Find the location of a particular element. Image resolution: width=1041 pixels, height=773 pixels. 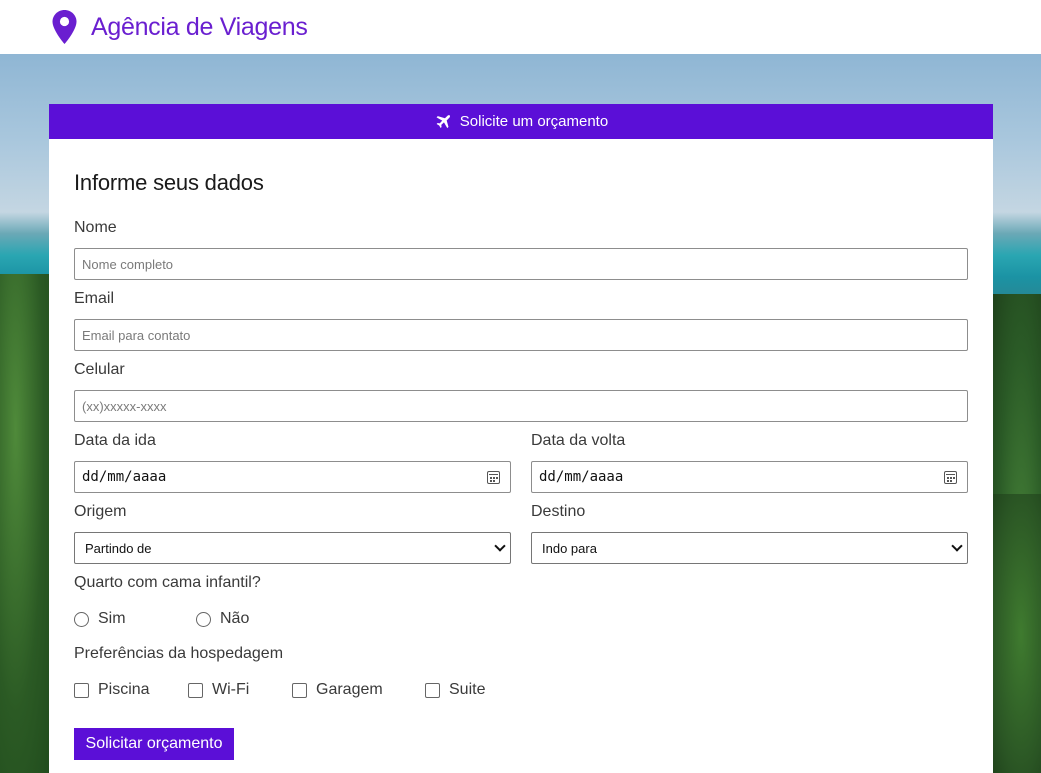

checkbox-label-wifi: Wi-Fi is located at coordinates (231, 689).